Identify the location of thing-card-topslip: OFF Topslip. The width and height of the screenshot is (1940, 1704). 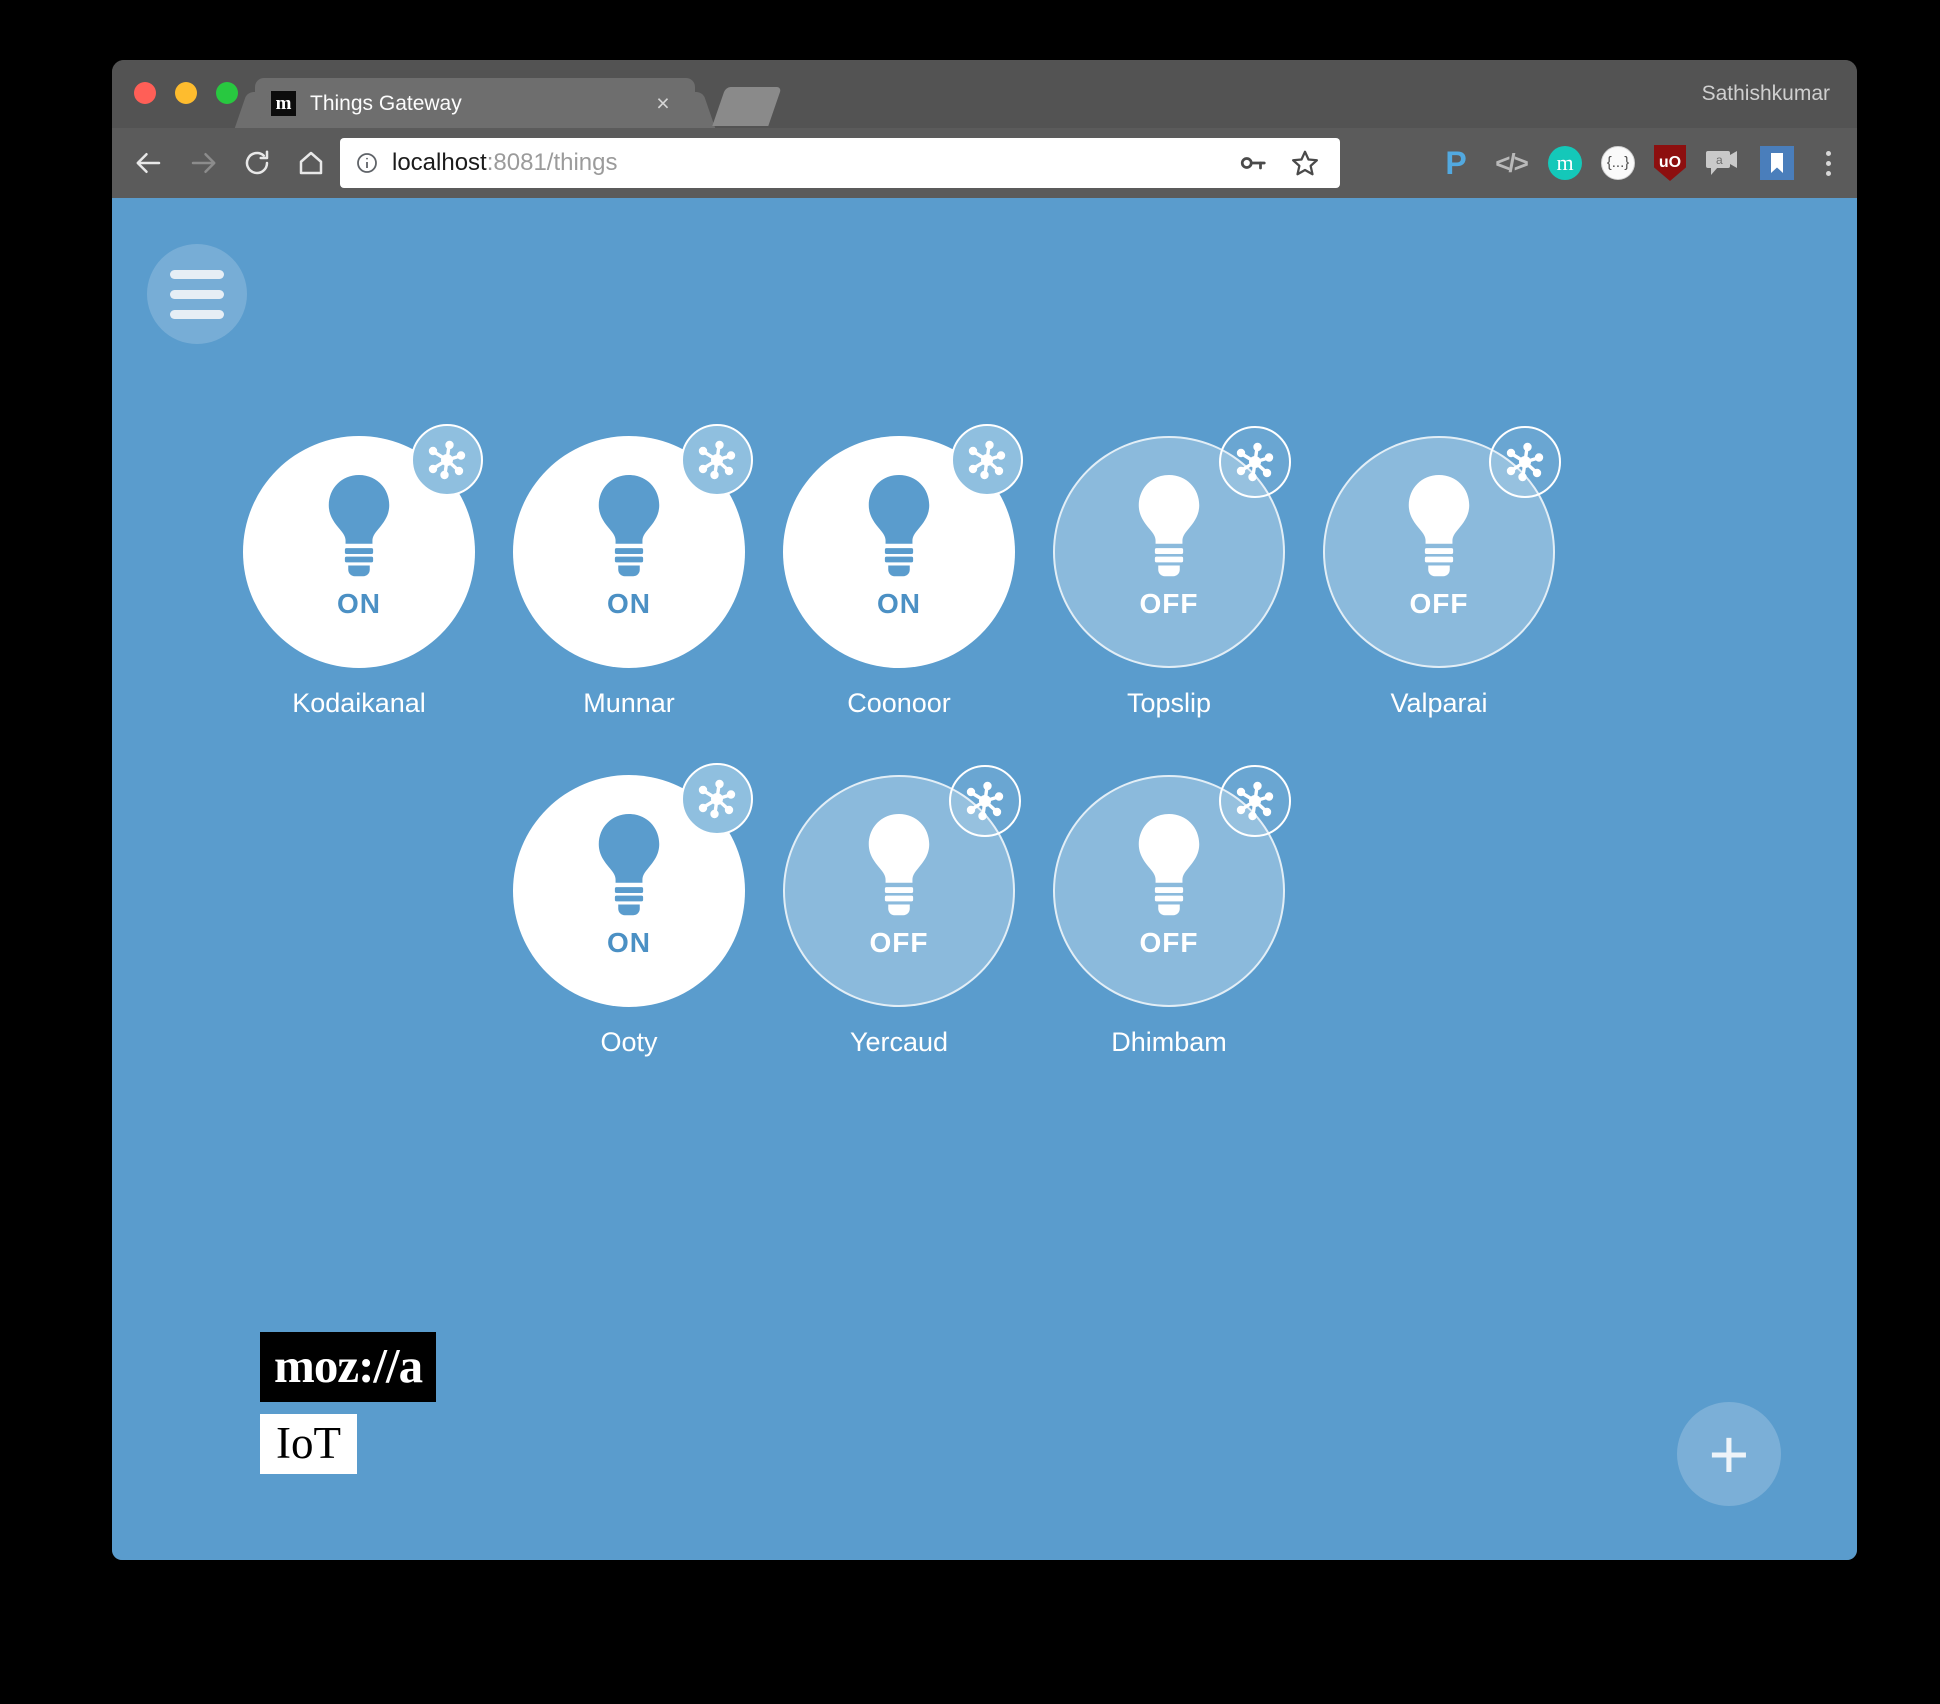
(1169, 572).